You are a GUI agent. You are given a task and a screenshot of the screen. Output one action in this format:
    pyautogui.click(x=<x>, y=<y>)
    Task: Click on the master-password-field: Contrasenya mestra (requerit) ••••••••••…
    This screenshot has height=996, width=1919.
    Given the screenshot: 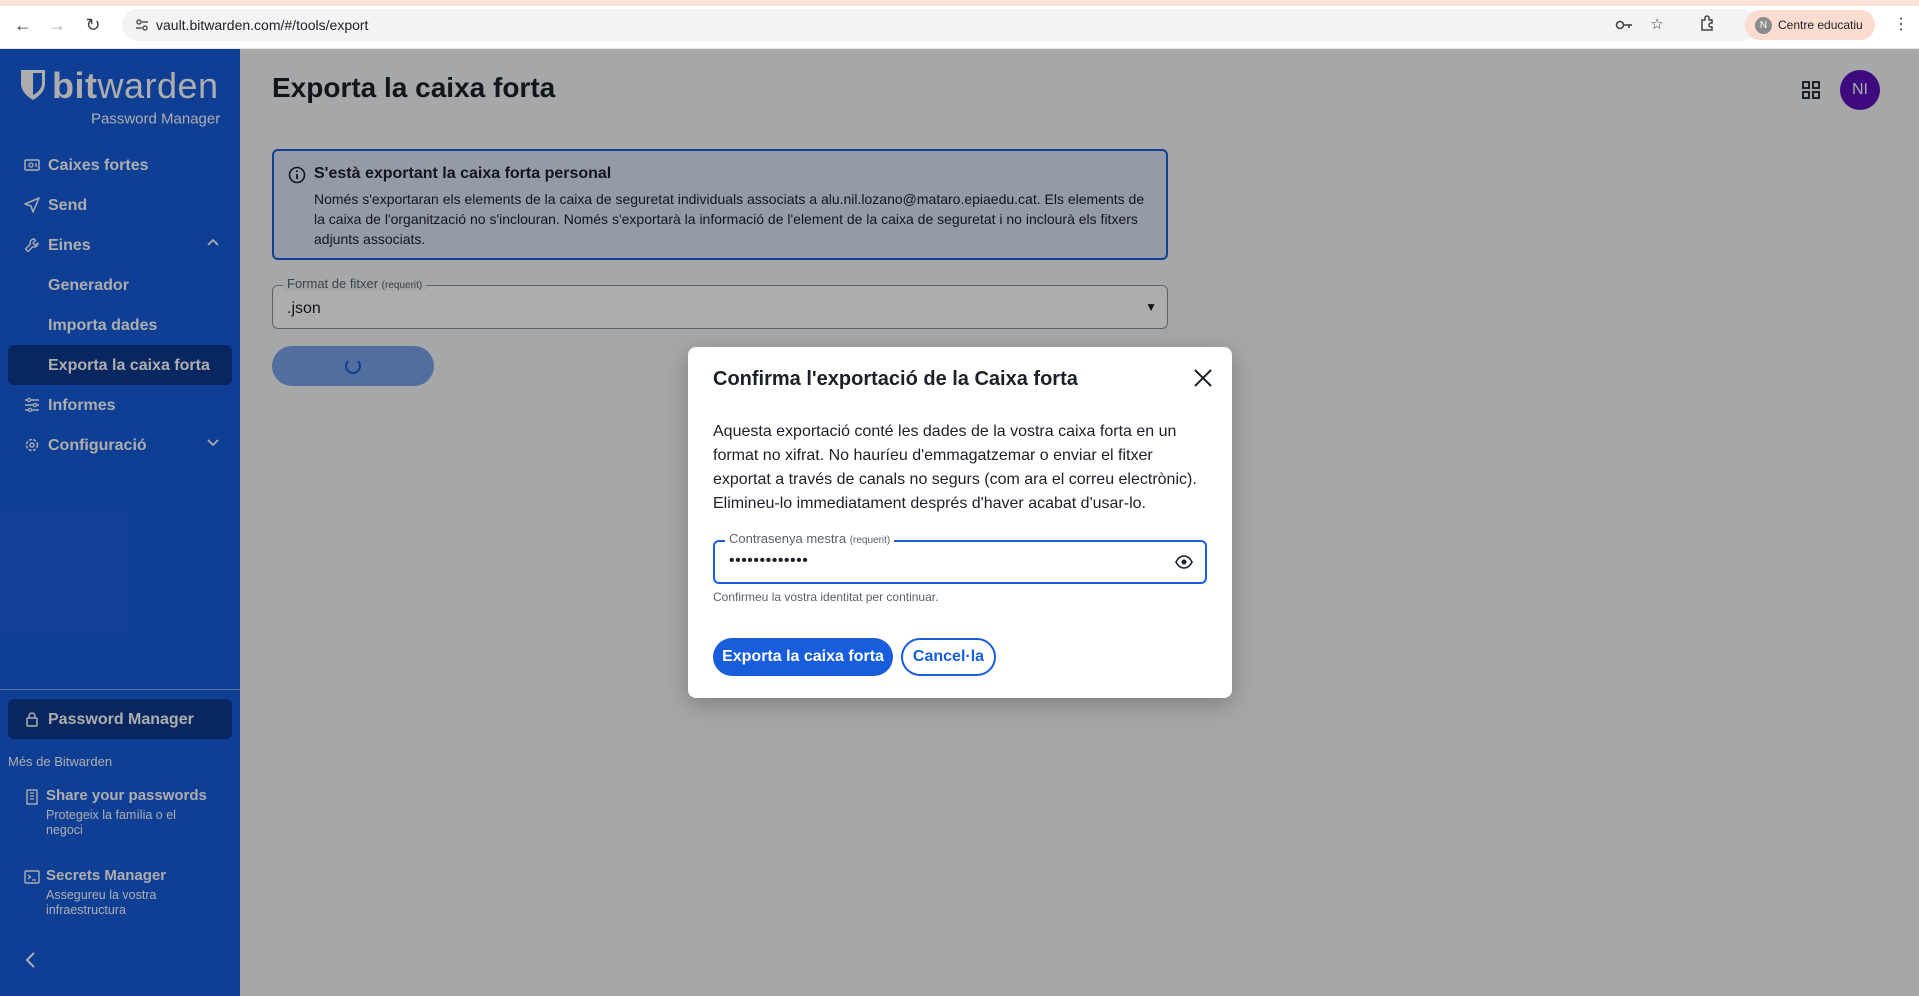 What is the action you would take?
    pyautogui.click(x=960, y=557)
    